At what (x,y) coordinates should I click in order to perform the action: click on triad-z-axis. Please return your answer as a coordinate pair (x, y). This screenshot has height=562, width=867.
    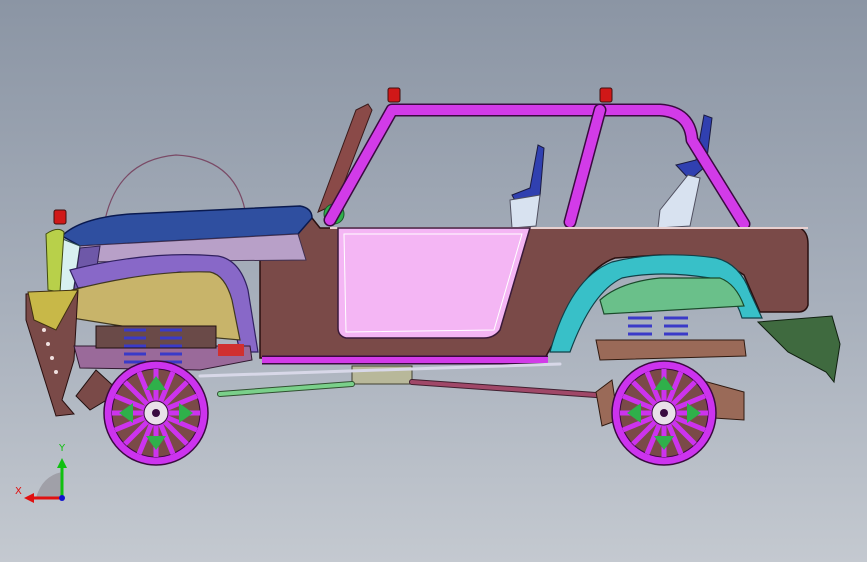
    Looking at the image, I should click on (62, 498).